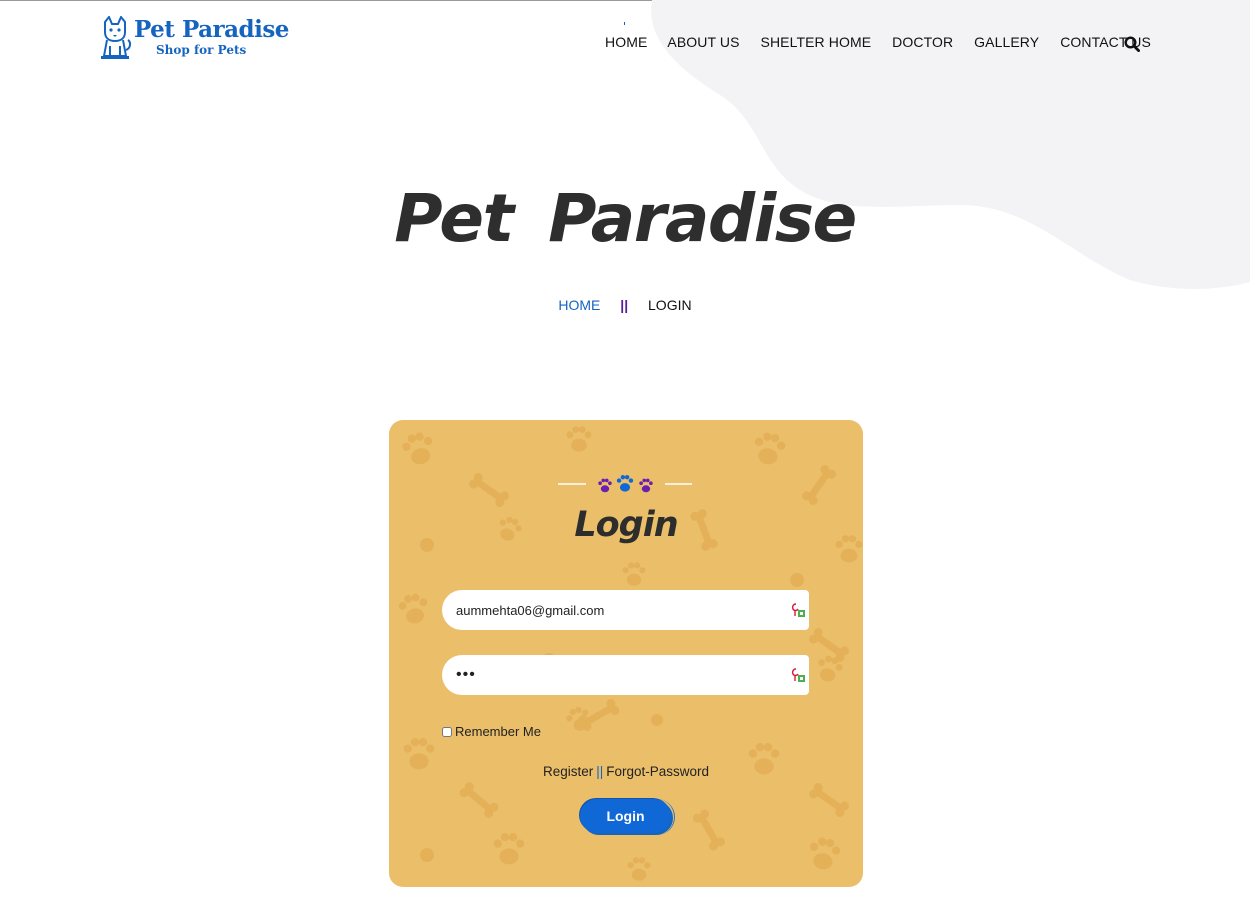 This screenshot has height=915, width=1250. I want to click on nav-item-shelter-home: SHELTER HOME, so click(816, 42).